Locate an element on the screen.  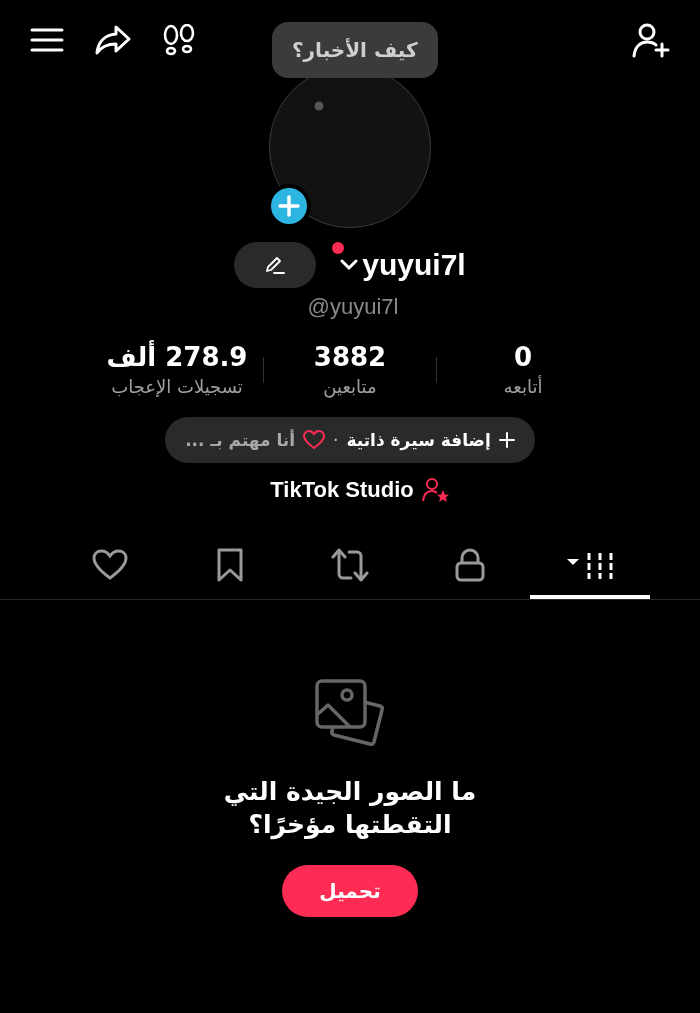
stat-label: متابعين is located at coordinates (350, 386).